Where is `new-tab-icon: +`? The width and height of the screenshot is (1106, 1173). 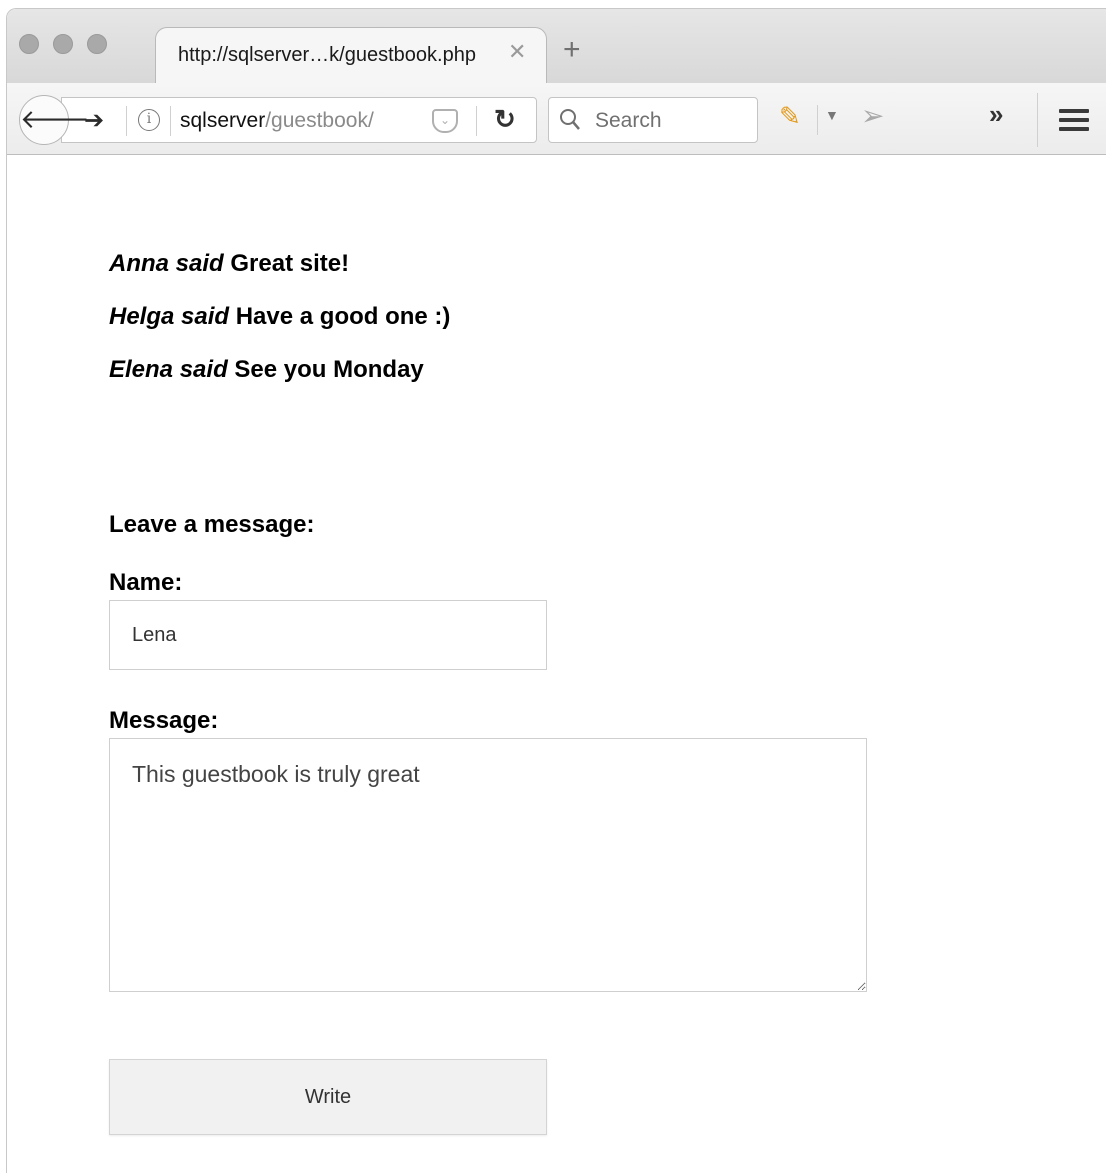
new-tab-icon: + is located at coordinates (572, 50).